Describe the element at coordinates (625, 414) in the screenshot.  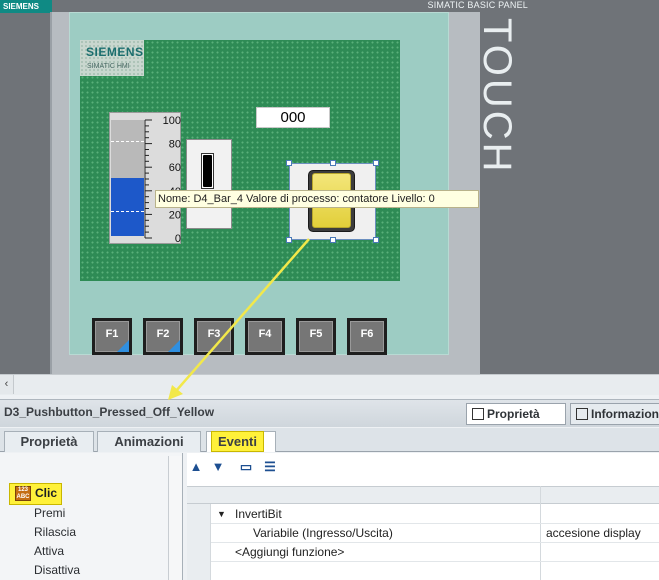
I see `tab-label: Informazioni` at that location.